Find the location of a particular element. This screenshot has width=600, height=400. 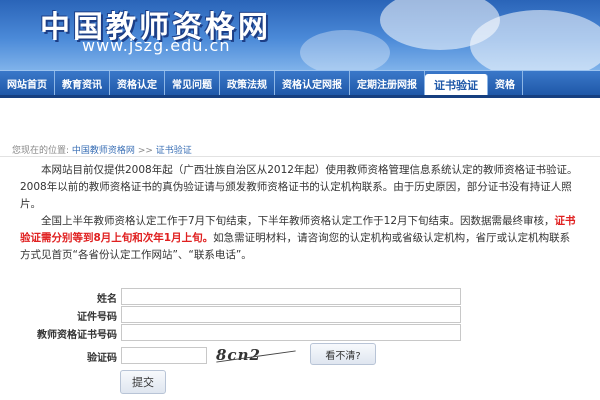

nav-item-certification: 资格认定 is located at coordinates (137, 83).